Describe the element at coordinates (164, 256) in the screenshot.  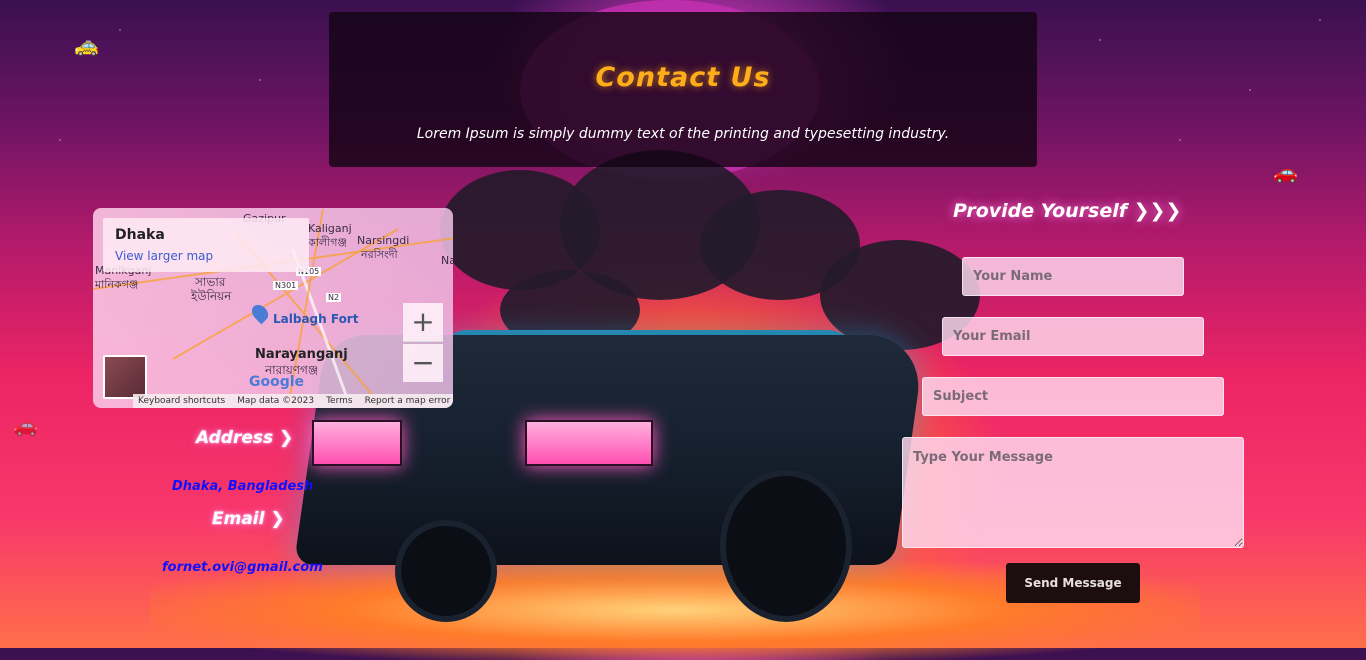
I see `view-larger-map-link: View larger map` at that location.